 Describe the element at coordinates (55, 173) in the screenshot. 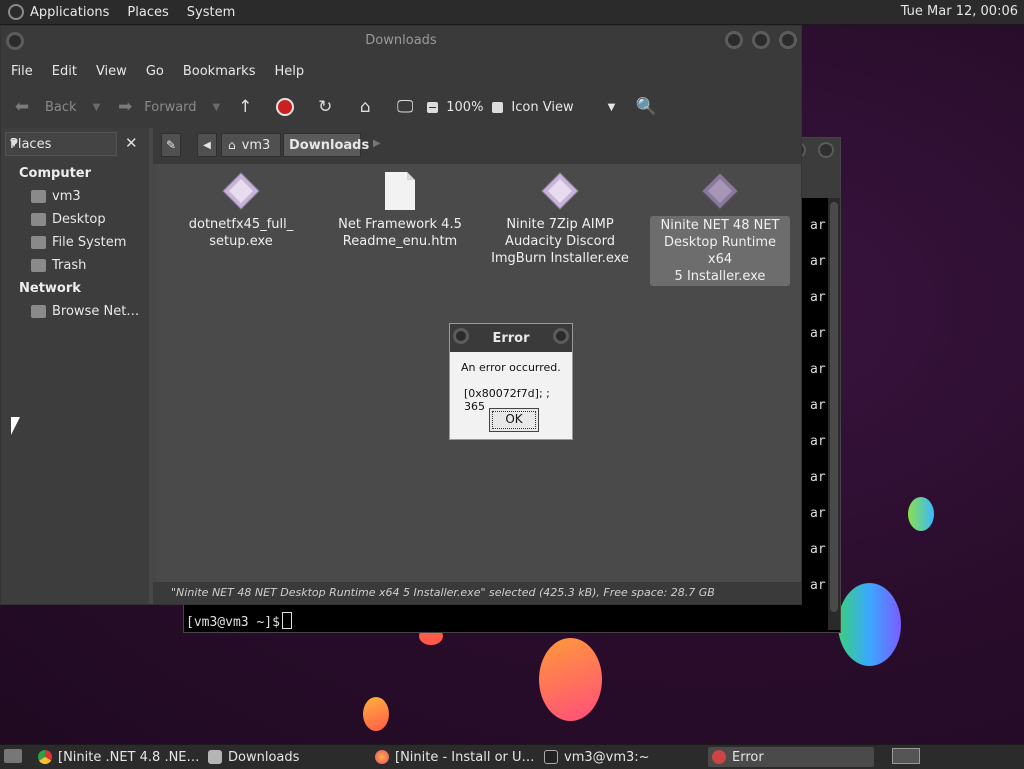

I see `section-computer: Computer` at that location.